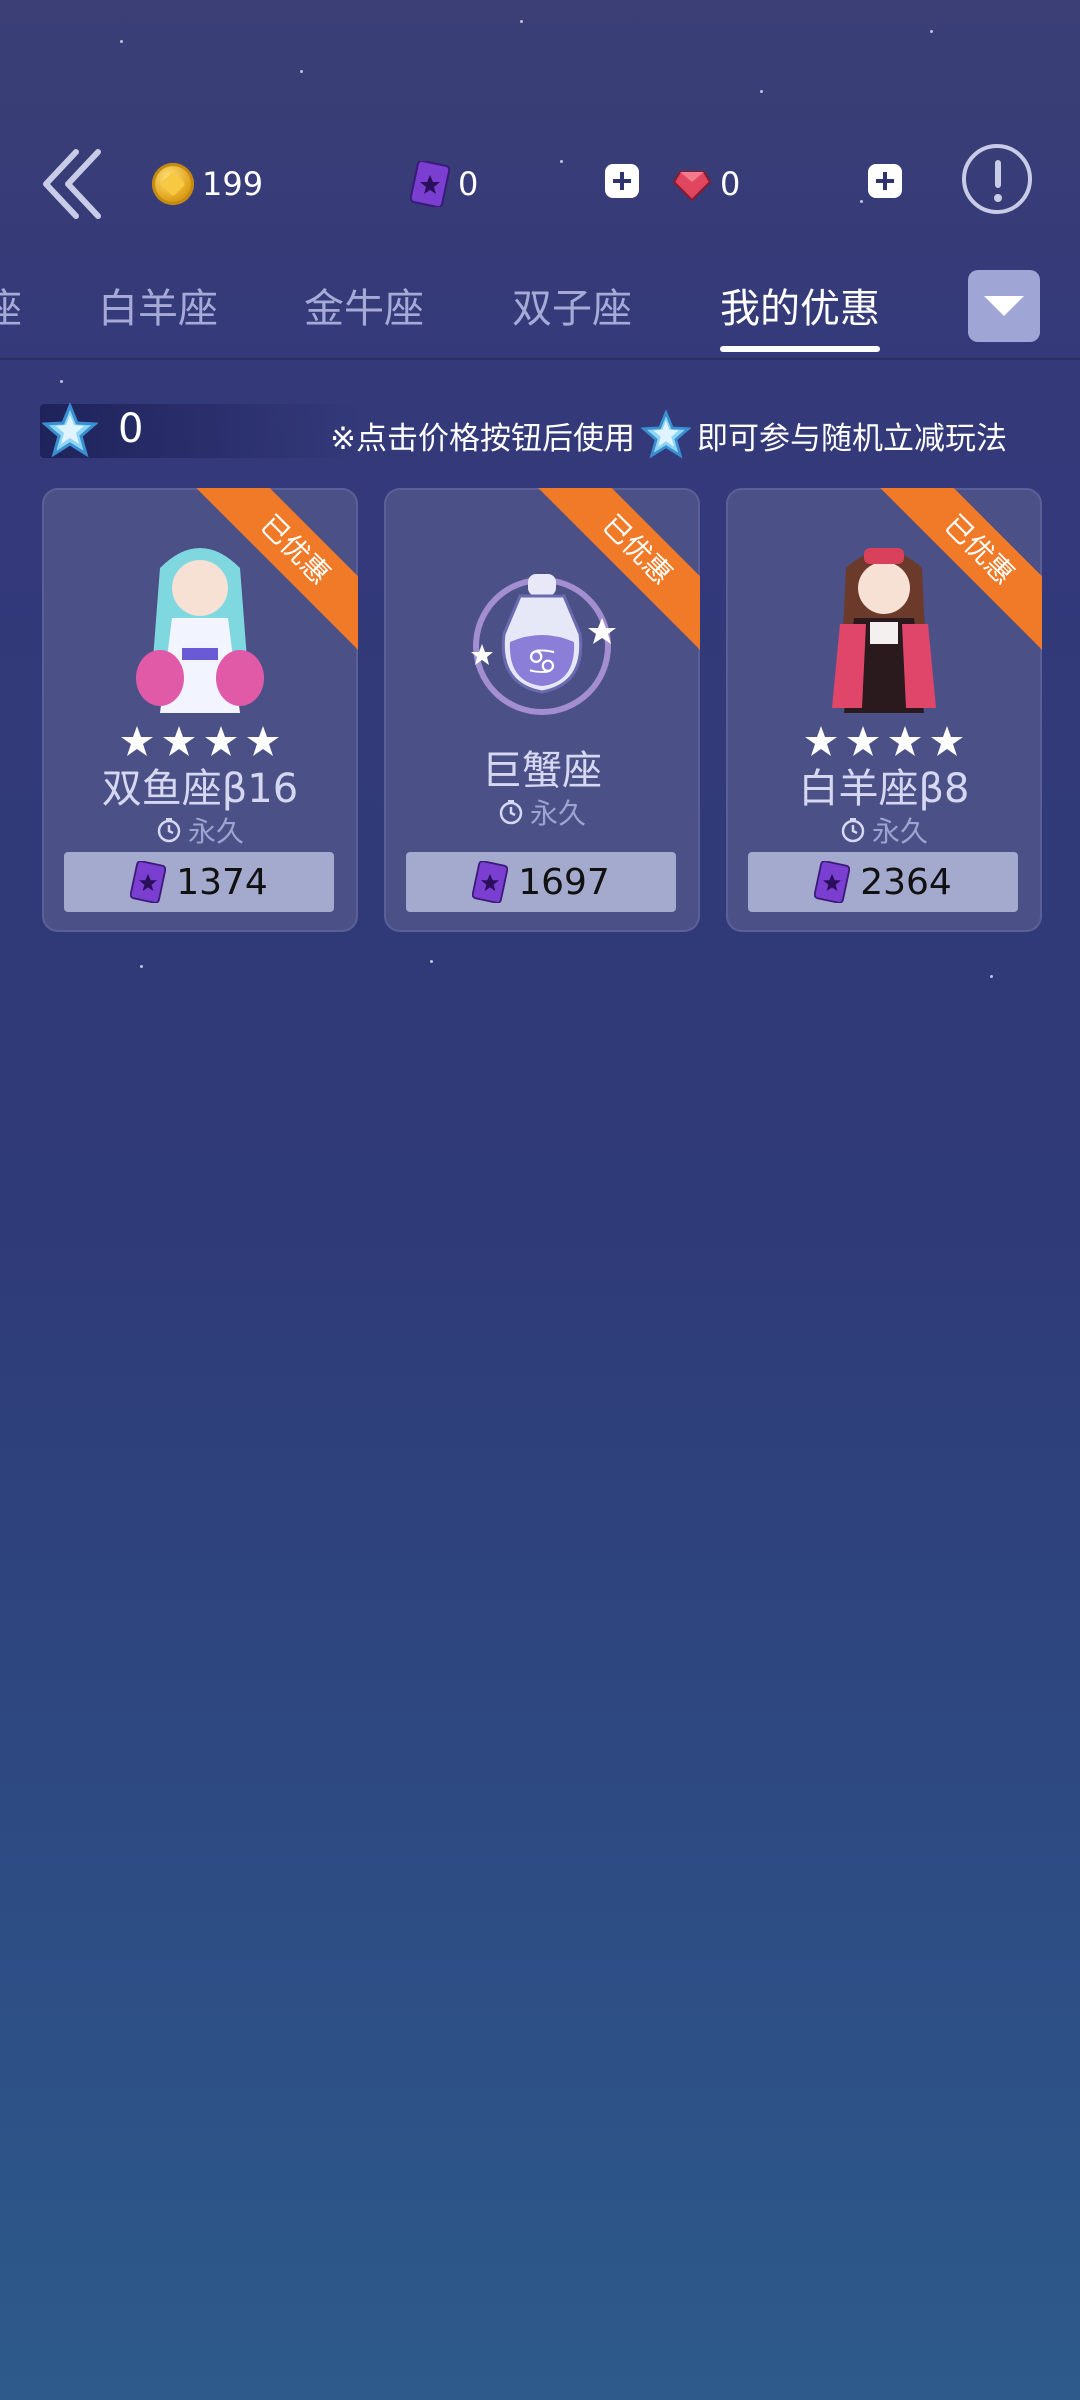 The width and height of the screenshot is (1080, 2400). Describe the element at coordinates (998, 174) in the screenshot. I see `exclamation-icon` at that location.